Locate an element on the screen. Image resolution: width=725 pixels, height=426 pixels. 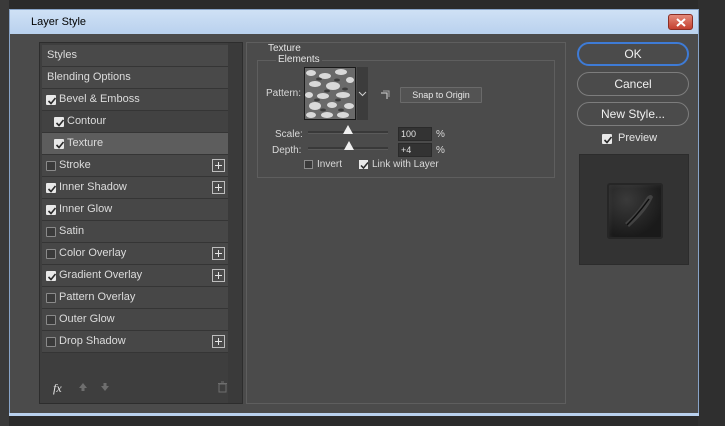
move-up-icon is located at coordinates (83, 387).